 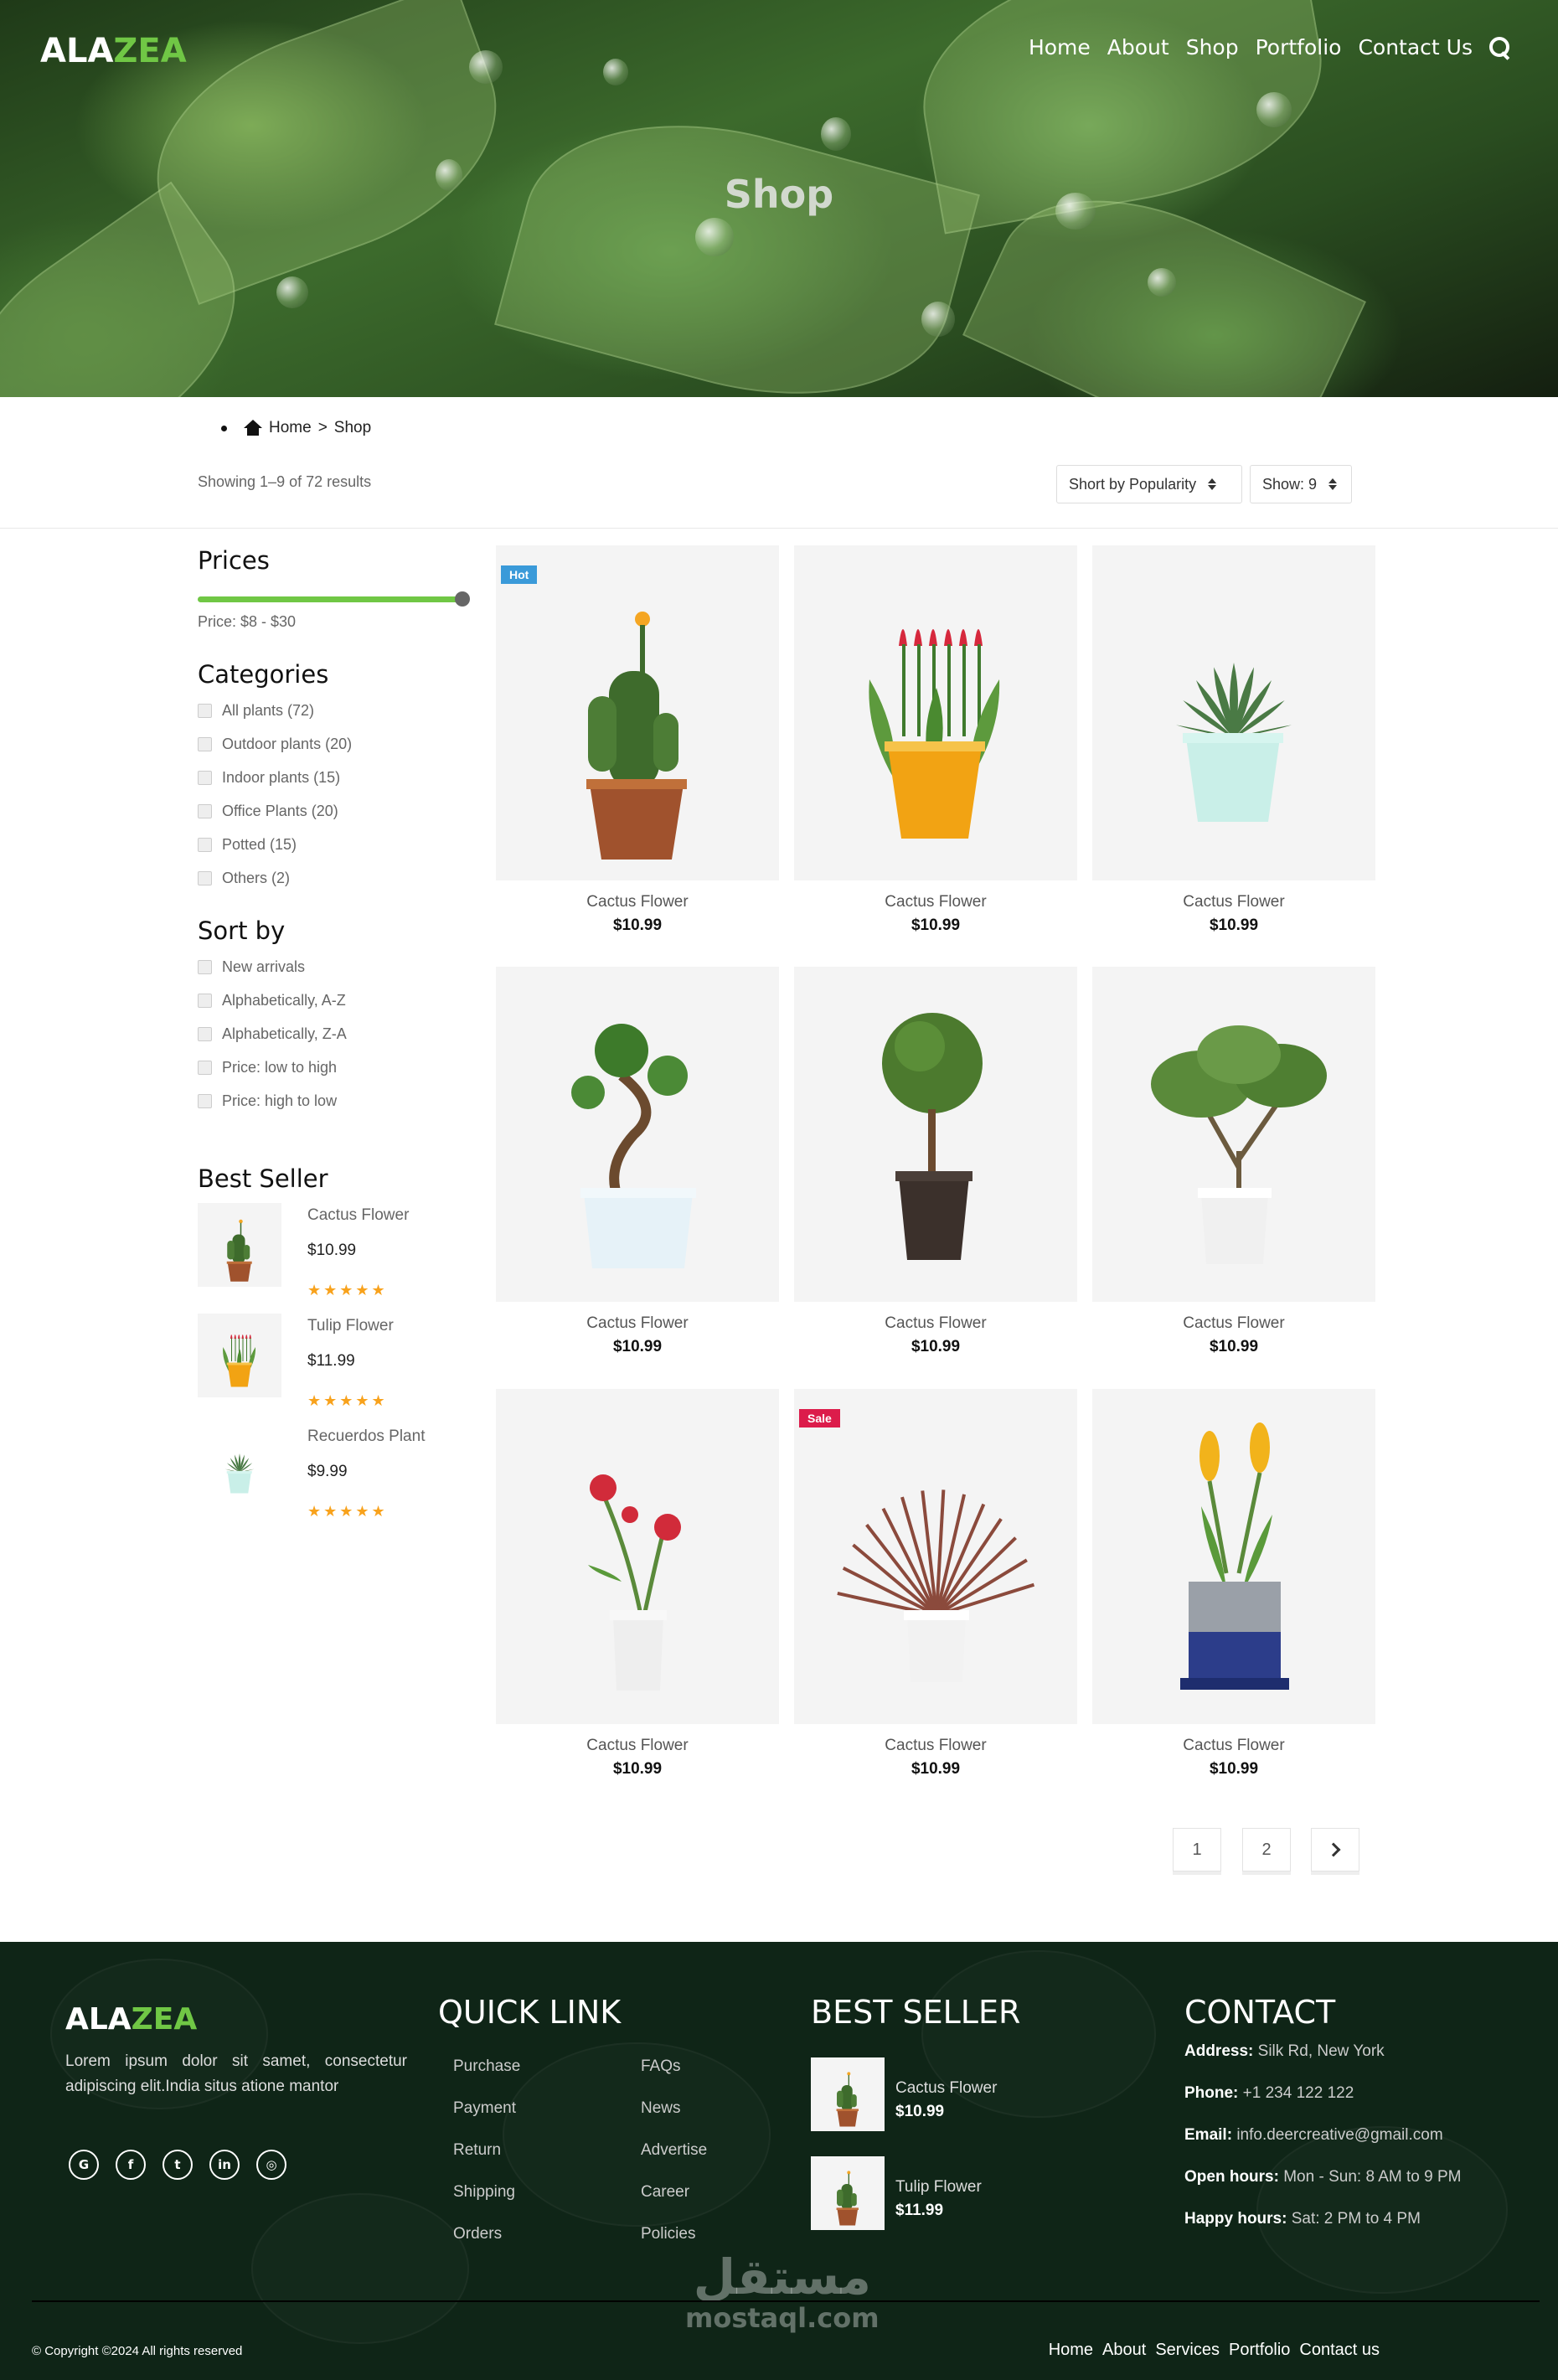 I want to click on footer-best-seller-name: Tulip Flower, so click(x=938, y=2187).